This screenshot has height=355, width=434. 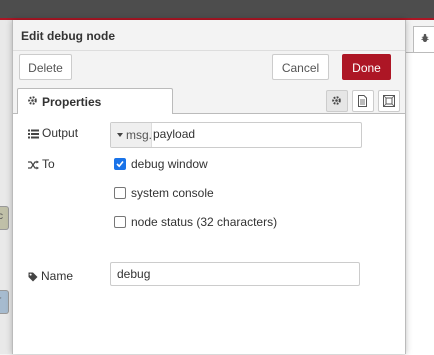 What do you see at coordinates (0, 300) in the screenshot?
I see `flow-node-label: r` at bounding box center [0, 300].